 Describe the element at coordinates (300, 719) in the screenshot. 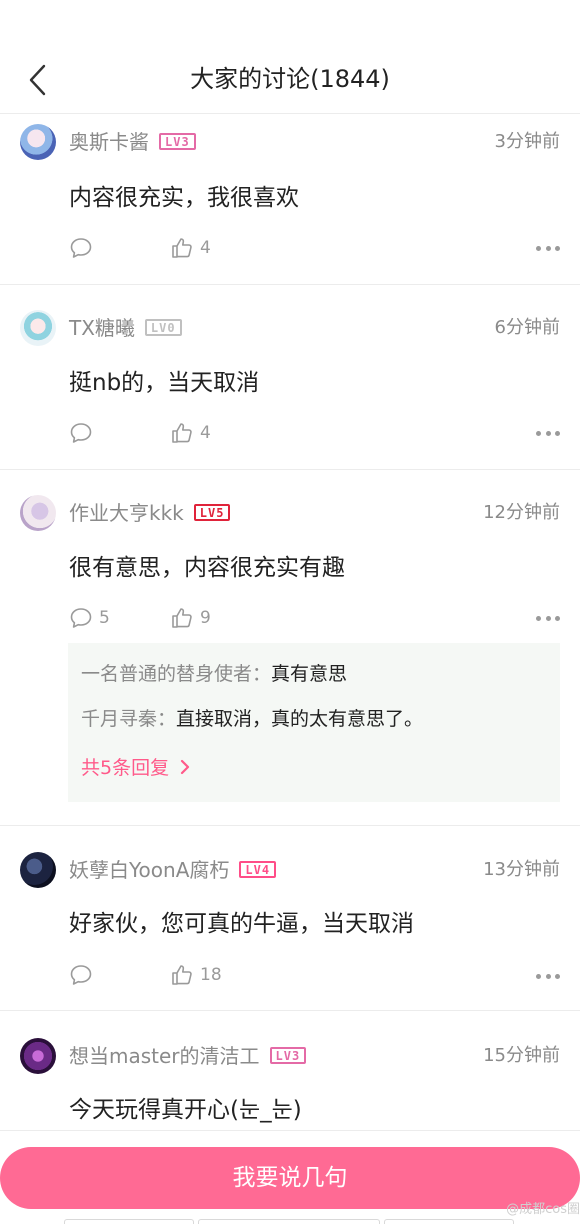

I see `reply-text: 直接取消，真的太有意思了。` at that location.